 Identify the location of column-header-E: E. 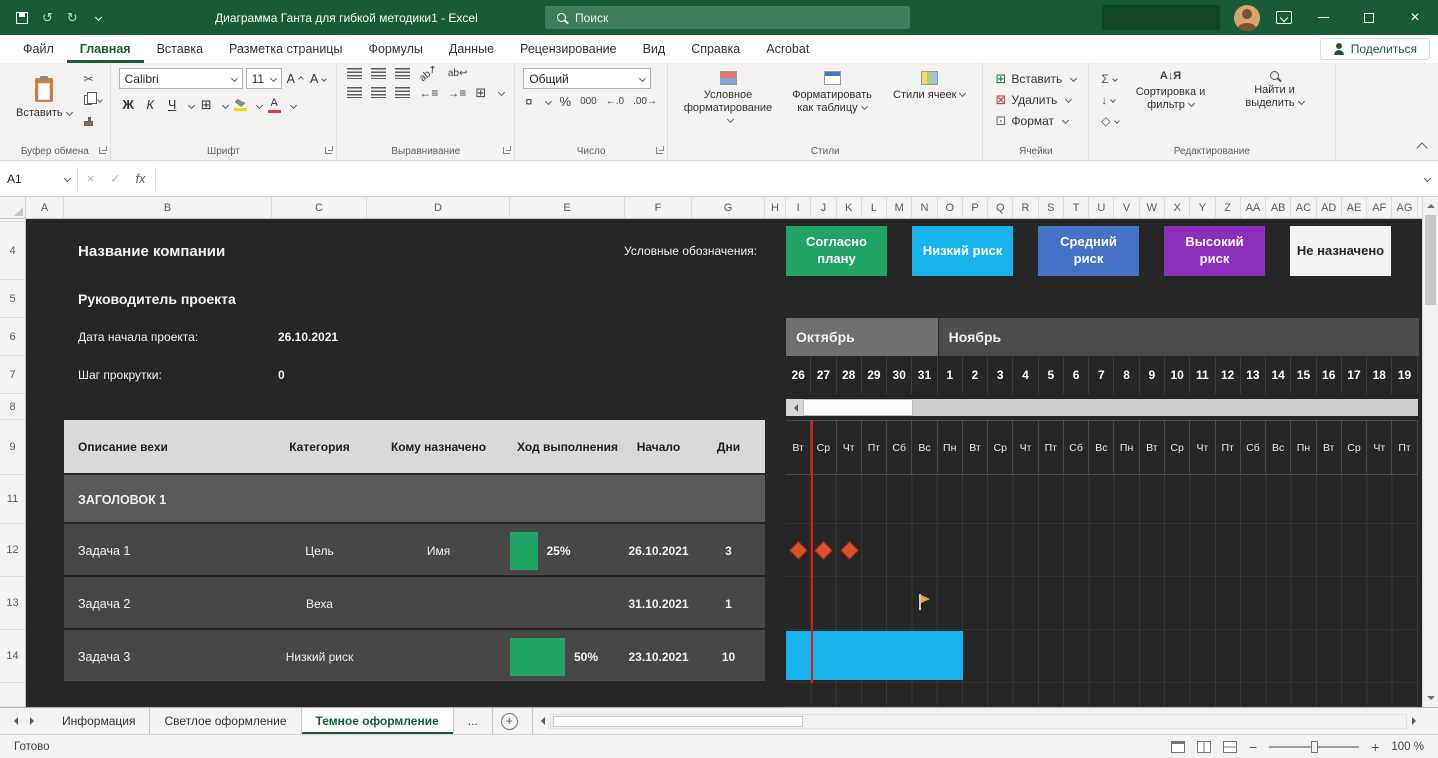
(567, 207).